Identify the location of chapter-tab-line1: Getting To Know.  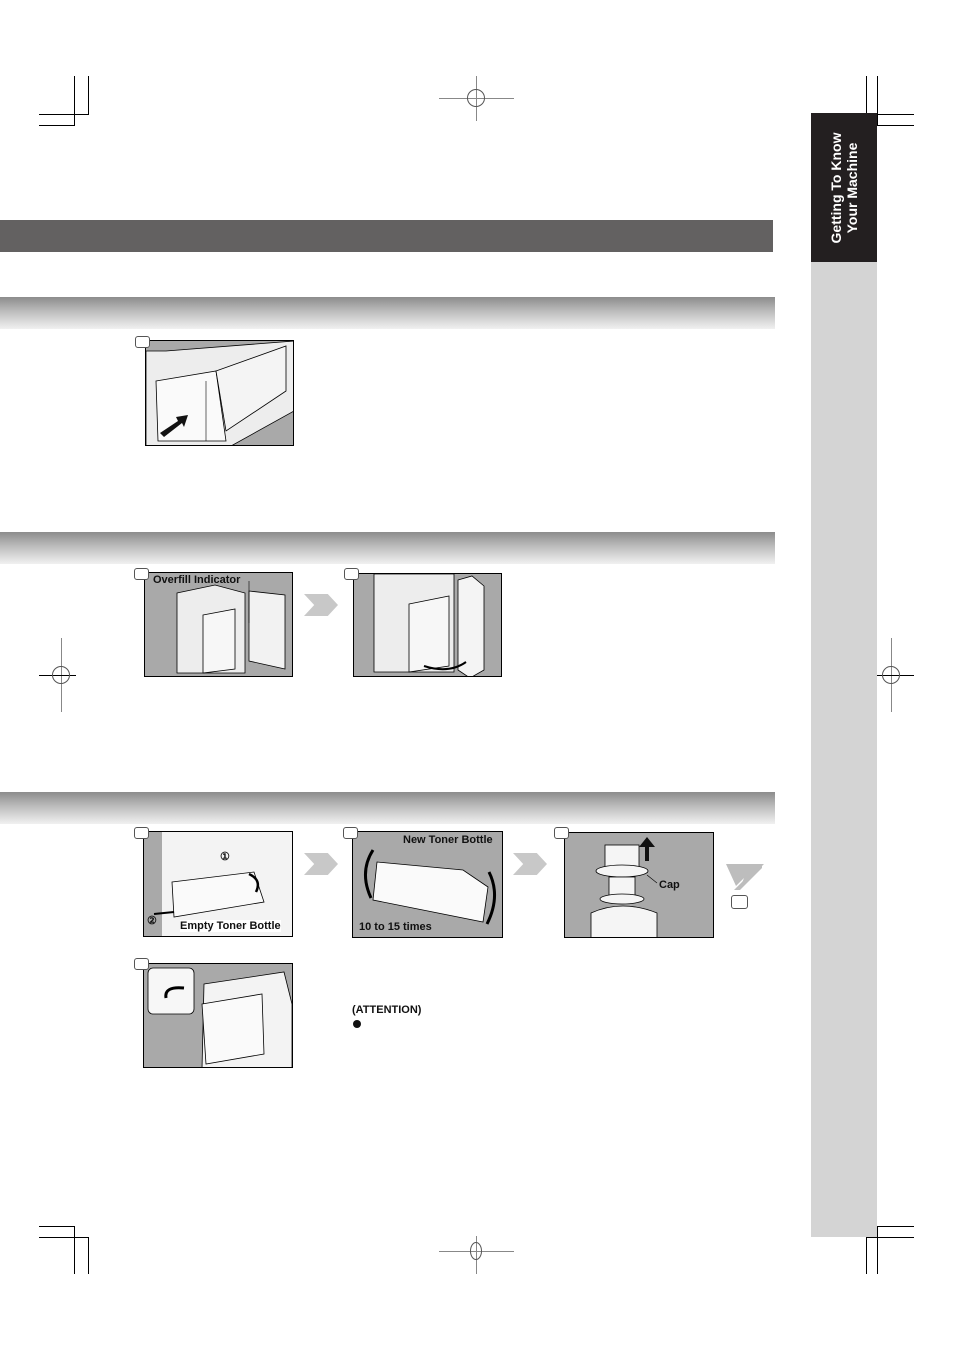
(836, 187).